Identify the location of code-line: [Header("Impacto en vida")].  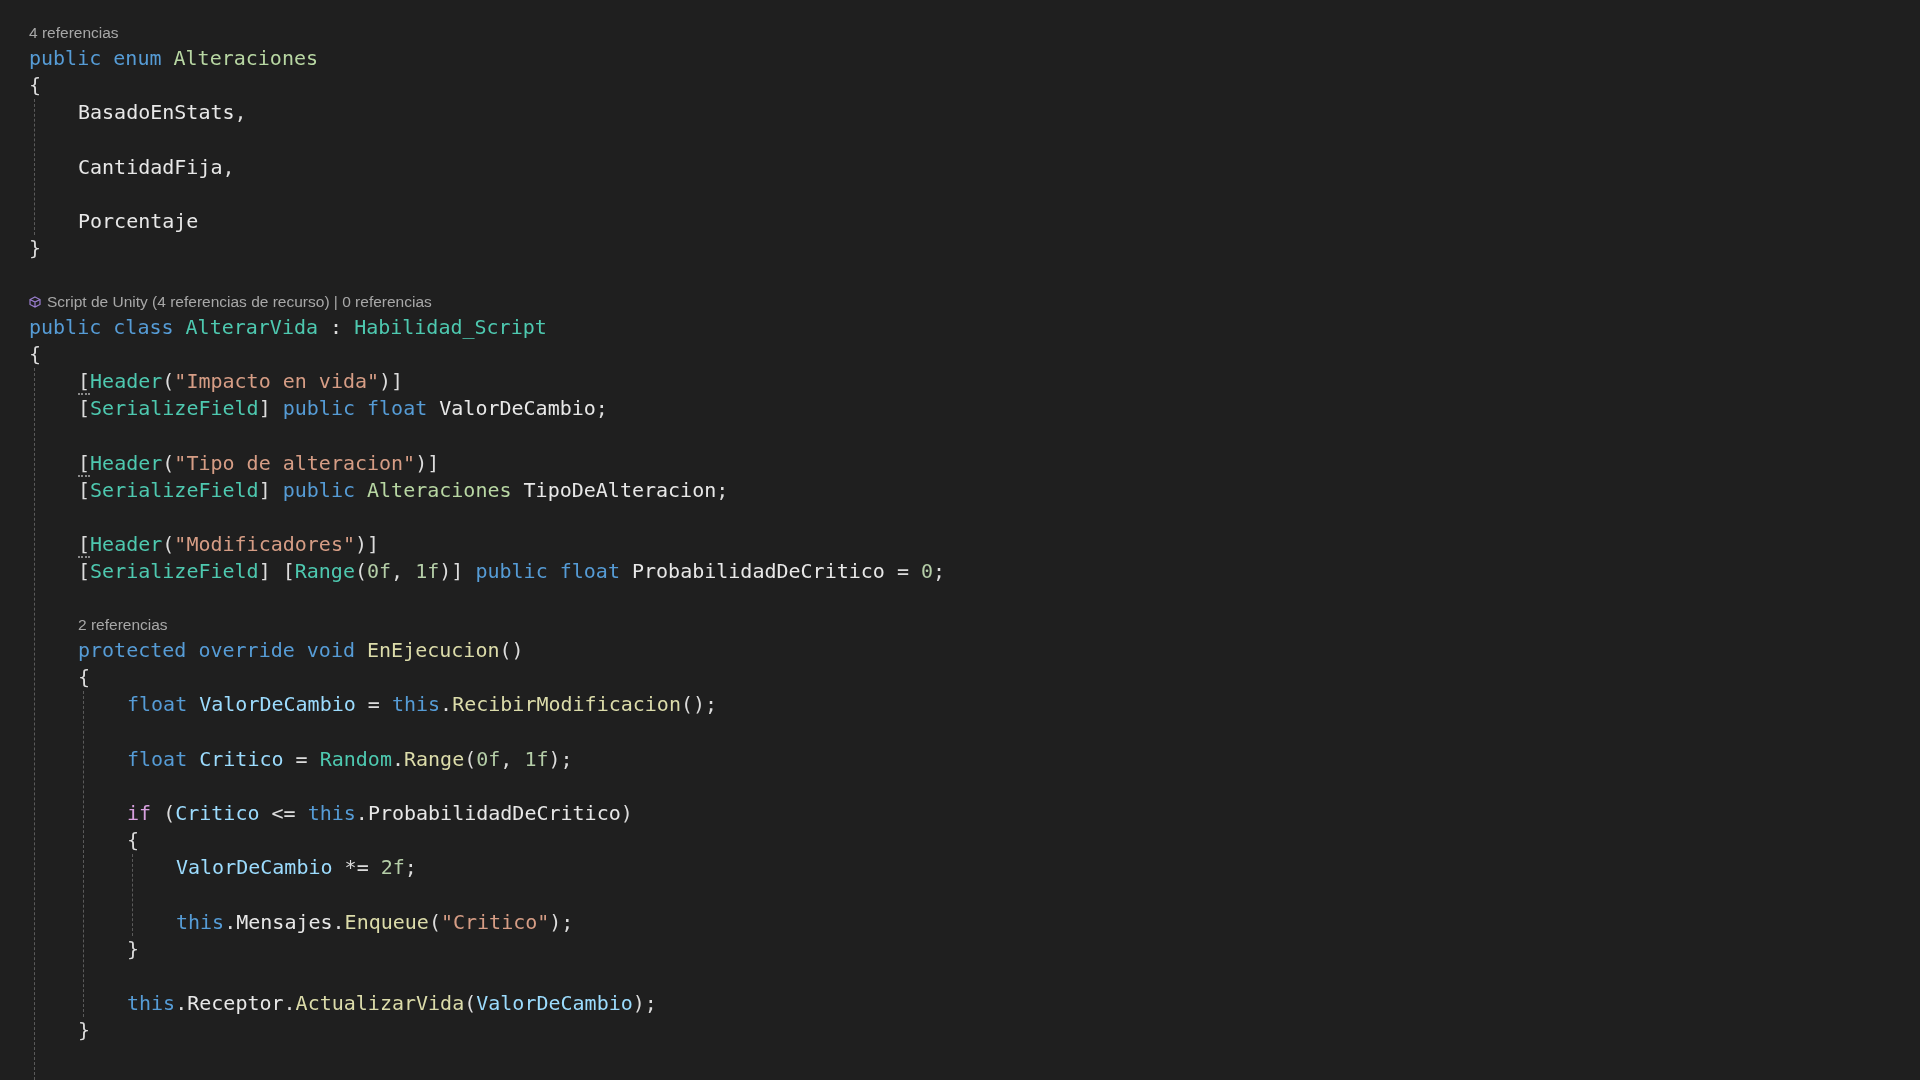
(241, 382).